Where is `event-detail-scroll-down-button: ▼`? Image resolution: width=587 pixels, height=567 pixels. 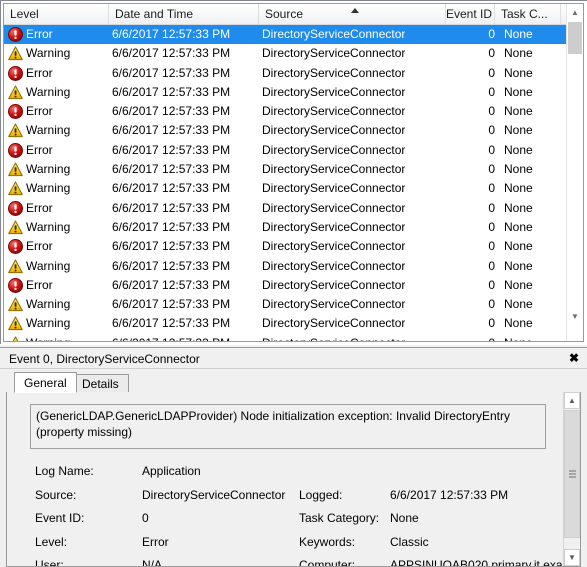
event-detail-scroll-down-button: ▼ is located at coordinates (572, 557).